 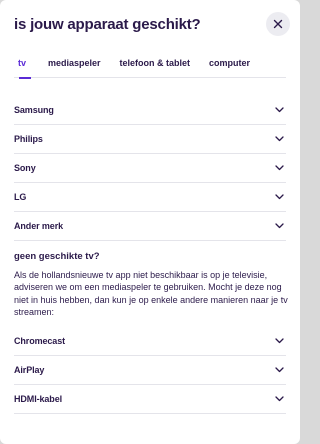 What do you see at coordinates (107, 24) in the screenshot?
I see `modal-title: is jouw apparaat geschikt?` at bounding box center [107, 24].